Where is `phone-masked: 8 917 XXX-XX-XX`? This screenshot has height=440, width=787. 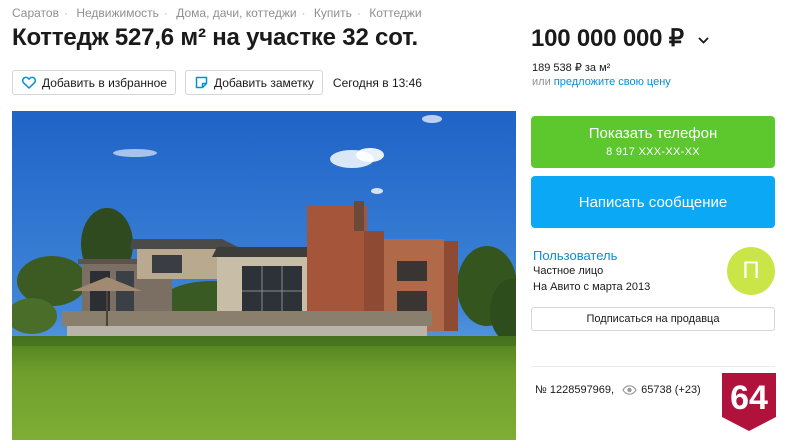
phone-masked: 8 917 XXX-XX-XX is located at coordinates (653, 152).